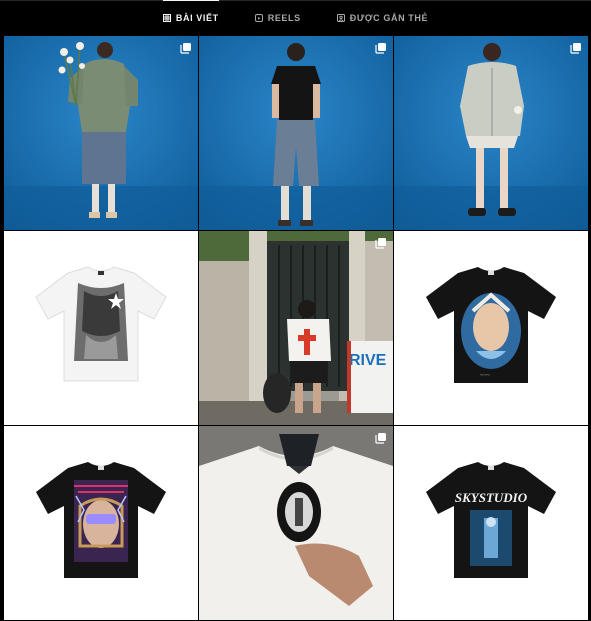  What do you see at coordinates (368, 360) in the screenshot?
I see `sign-text: RIVE` at bounding box center [368, 360].